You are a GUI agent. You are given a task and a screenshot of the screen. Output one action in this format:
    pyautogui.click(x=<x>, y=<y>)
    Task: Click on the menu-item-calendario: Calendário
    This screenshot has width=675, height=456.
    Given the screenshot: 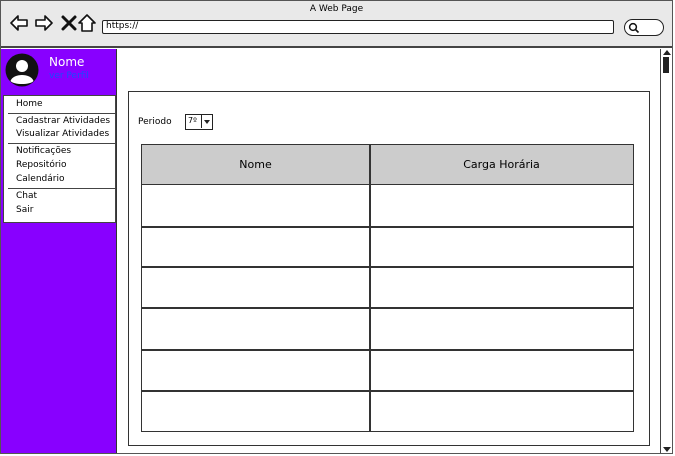 What is the action you would take?
    pyautogui.click(x=40, y=179)
    